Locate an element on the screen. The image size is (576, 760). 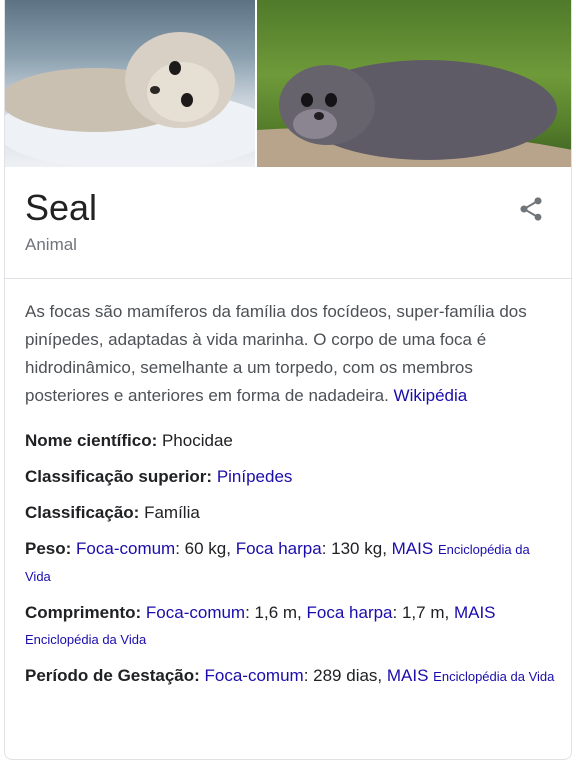
gestation-source-link: Enciclopédia da Vida is located at coordinates (493, 676).